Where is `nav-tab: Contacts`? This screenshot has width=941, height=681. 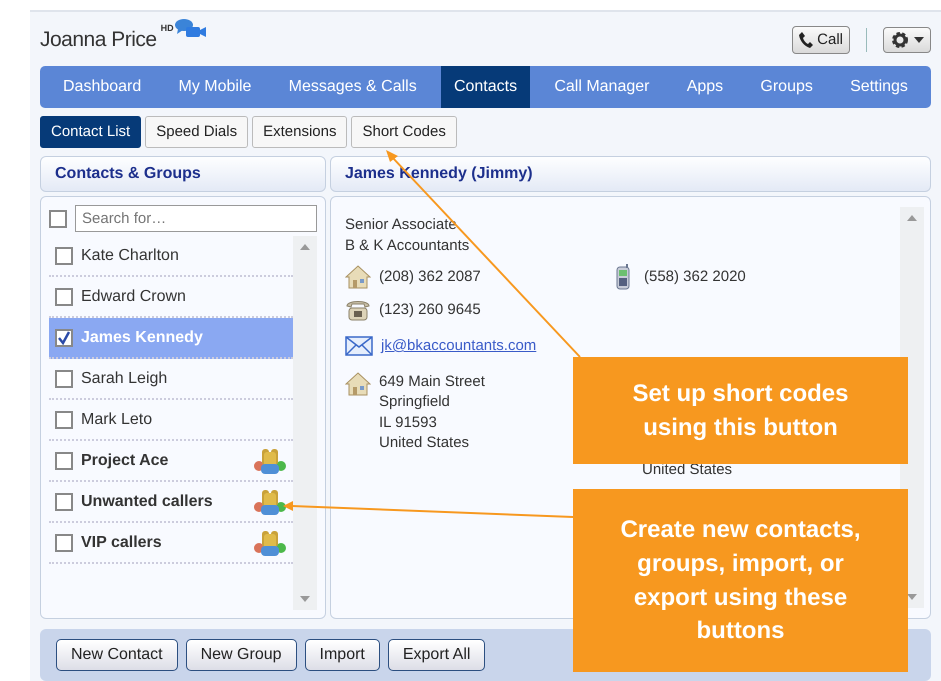 nav-tab: Contacts is located at coordinates (485, 87).